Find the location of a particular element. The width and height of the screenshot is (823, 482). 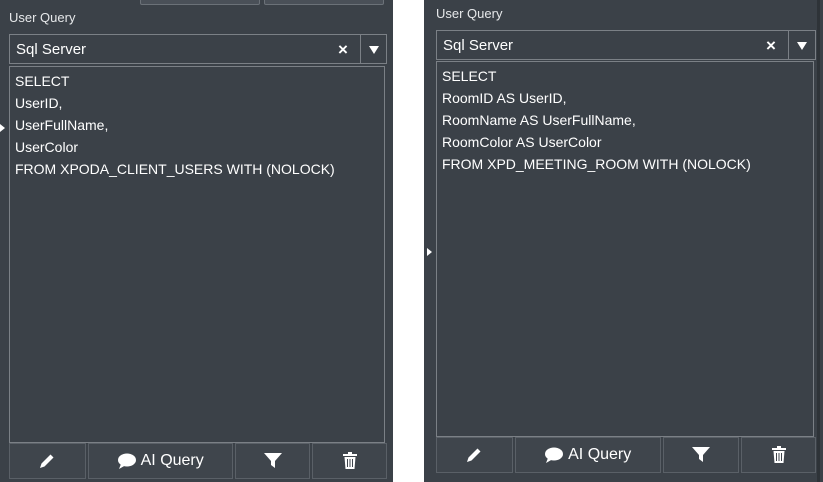

query-line: UserID, is located at coordinates (39, 103).